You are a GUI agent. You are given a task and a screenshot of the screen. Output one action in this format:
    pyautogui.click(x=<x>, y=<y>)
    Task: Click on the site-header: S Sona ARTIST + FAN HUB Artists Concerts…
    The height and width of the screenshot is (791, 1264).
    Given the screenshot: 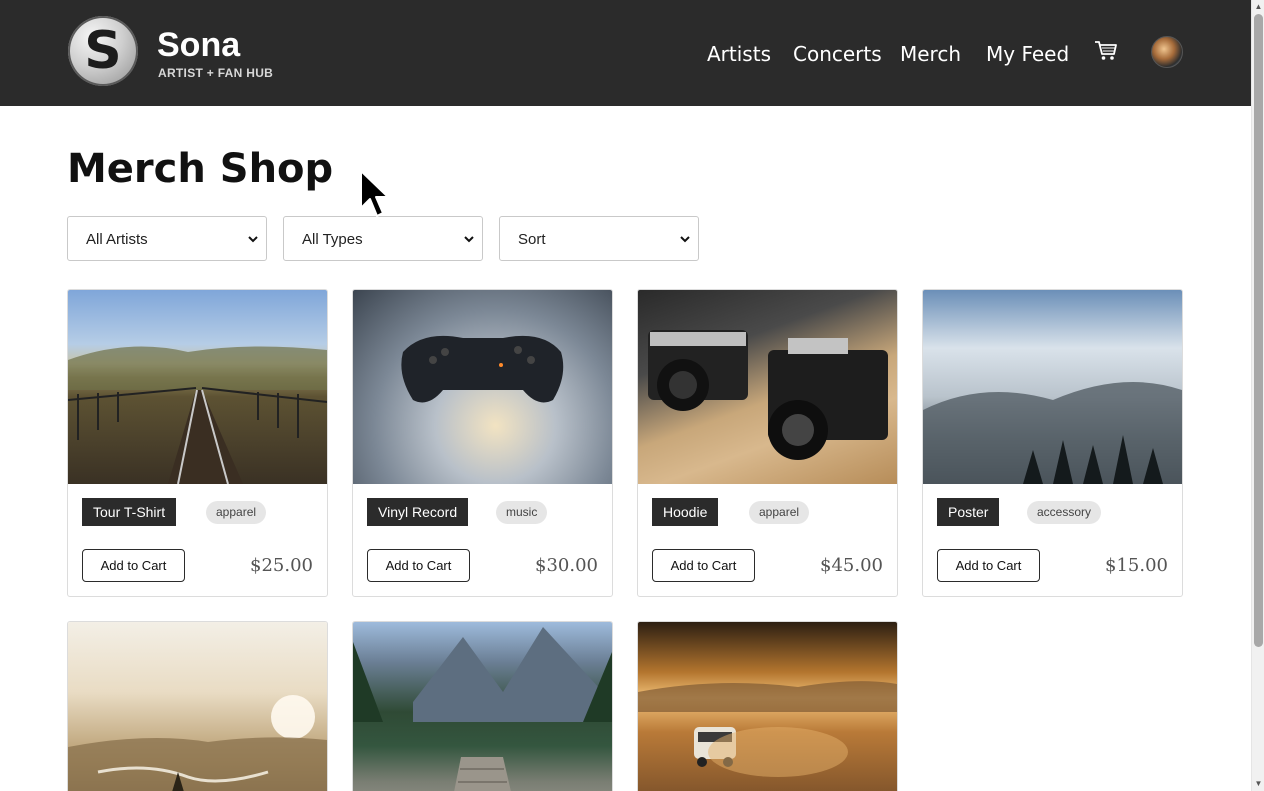 What is the action you would take?
    pyautogui.click(x=625, y=53)
    